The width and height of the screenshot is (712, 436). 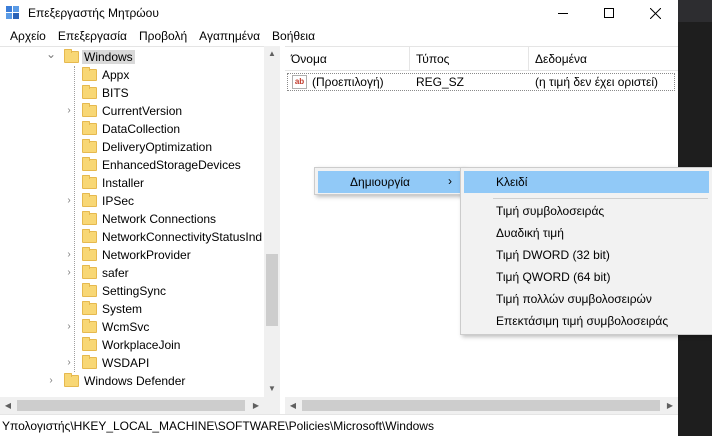 I want to click on menu-item-expandable-string-value: Επεκτάσιμη τιμή συμβολοσειράς, so click(x=586, y=321).